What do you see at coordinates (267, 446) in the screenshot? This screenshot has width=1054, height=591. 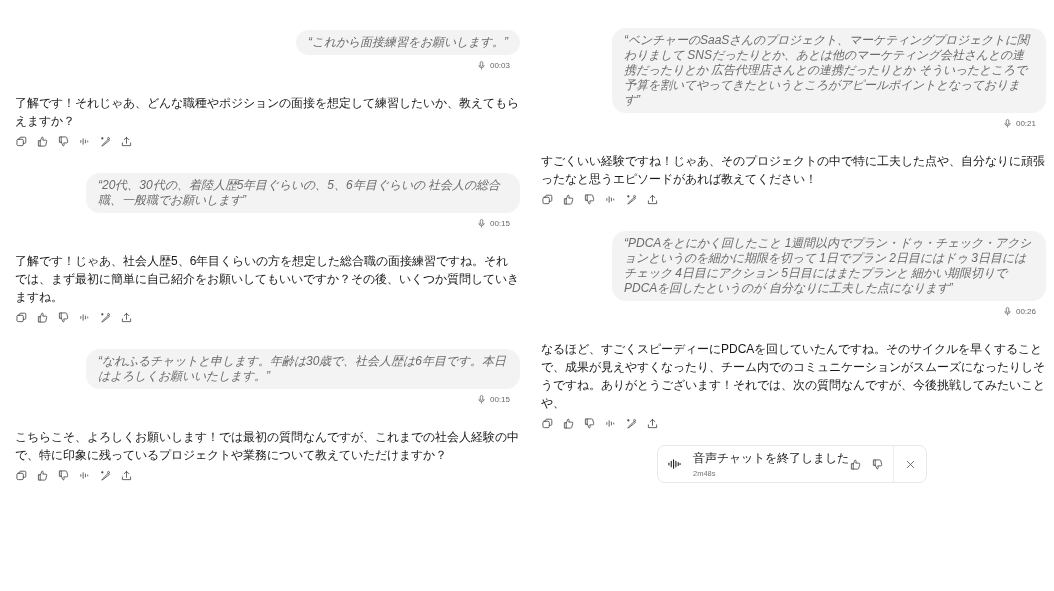 I see `assistant-message: こちらこそ、よろしくお願いします！では最初の質問なんですが、これまでの社会人経験の中で、特に印象に残っているプロジェクトや業務について教えていただけますか？` at bounding box center [267, 446].